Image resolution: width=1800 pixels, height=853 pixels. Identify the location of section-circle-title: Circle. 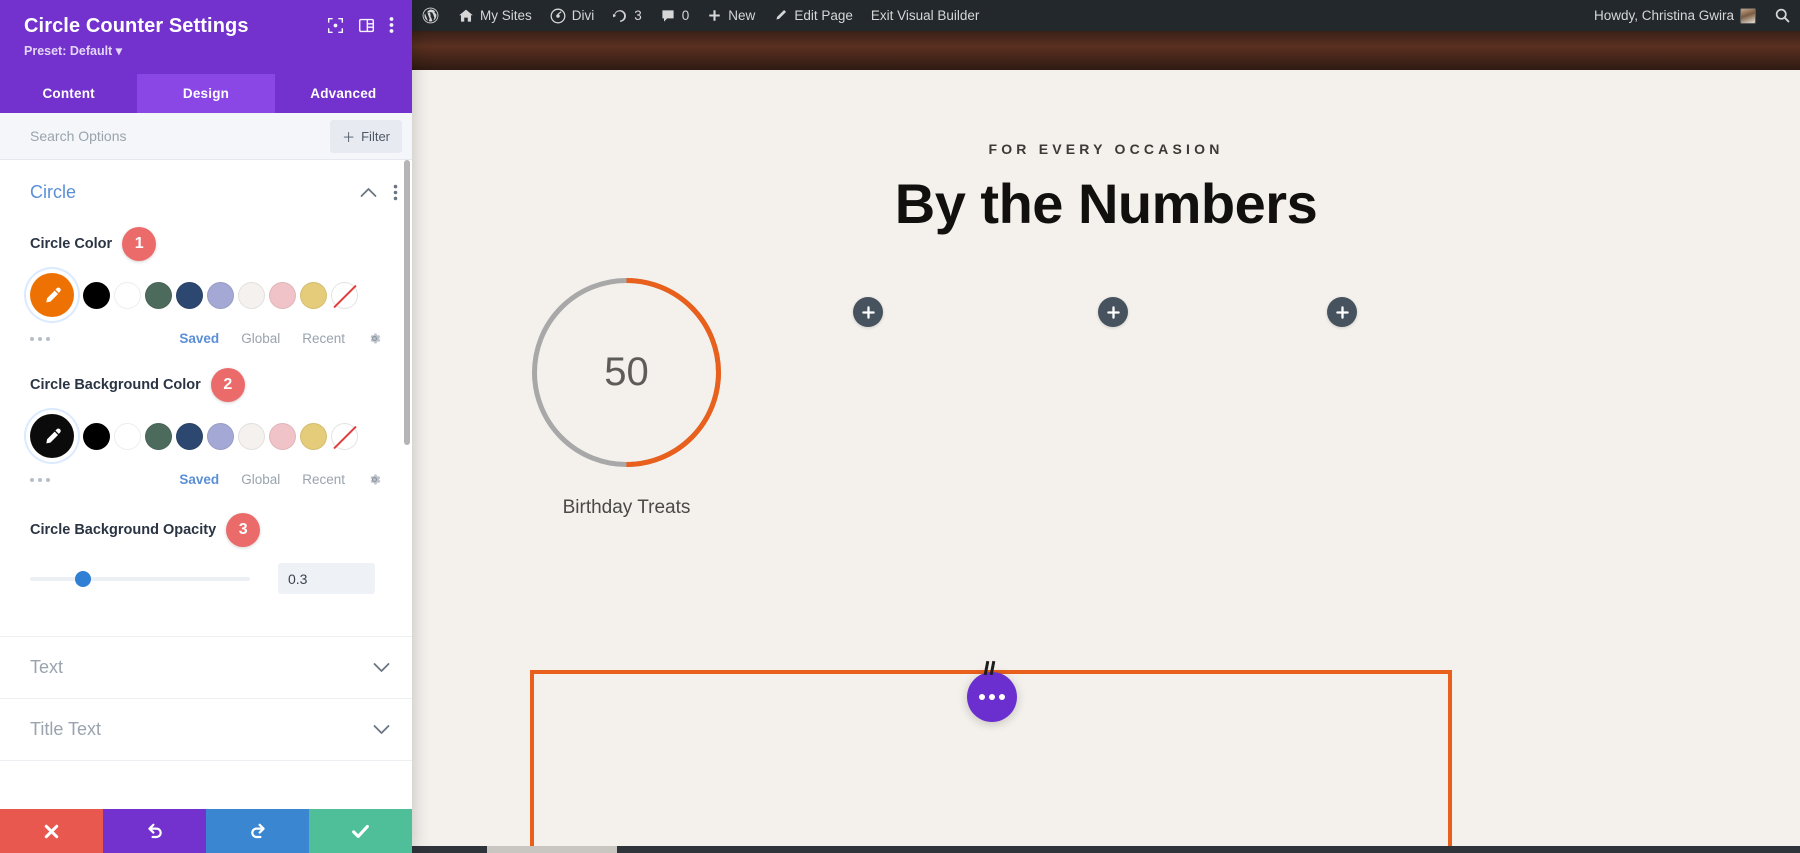
(53, 192).